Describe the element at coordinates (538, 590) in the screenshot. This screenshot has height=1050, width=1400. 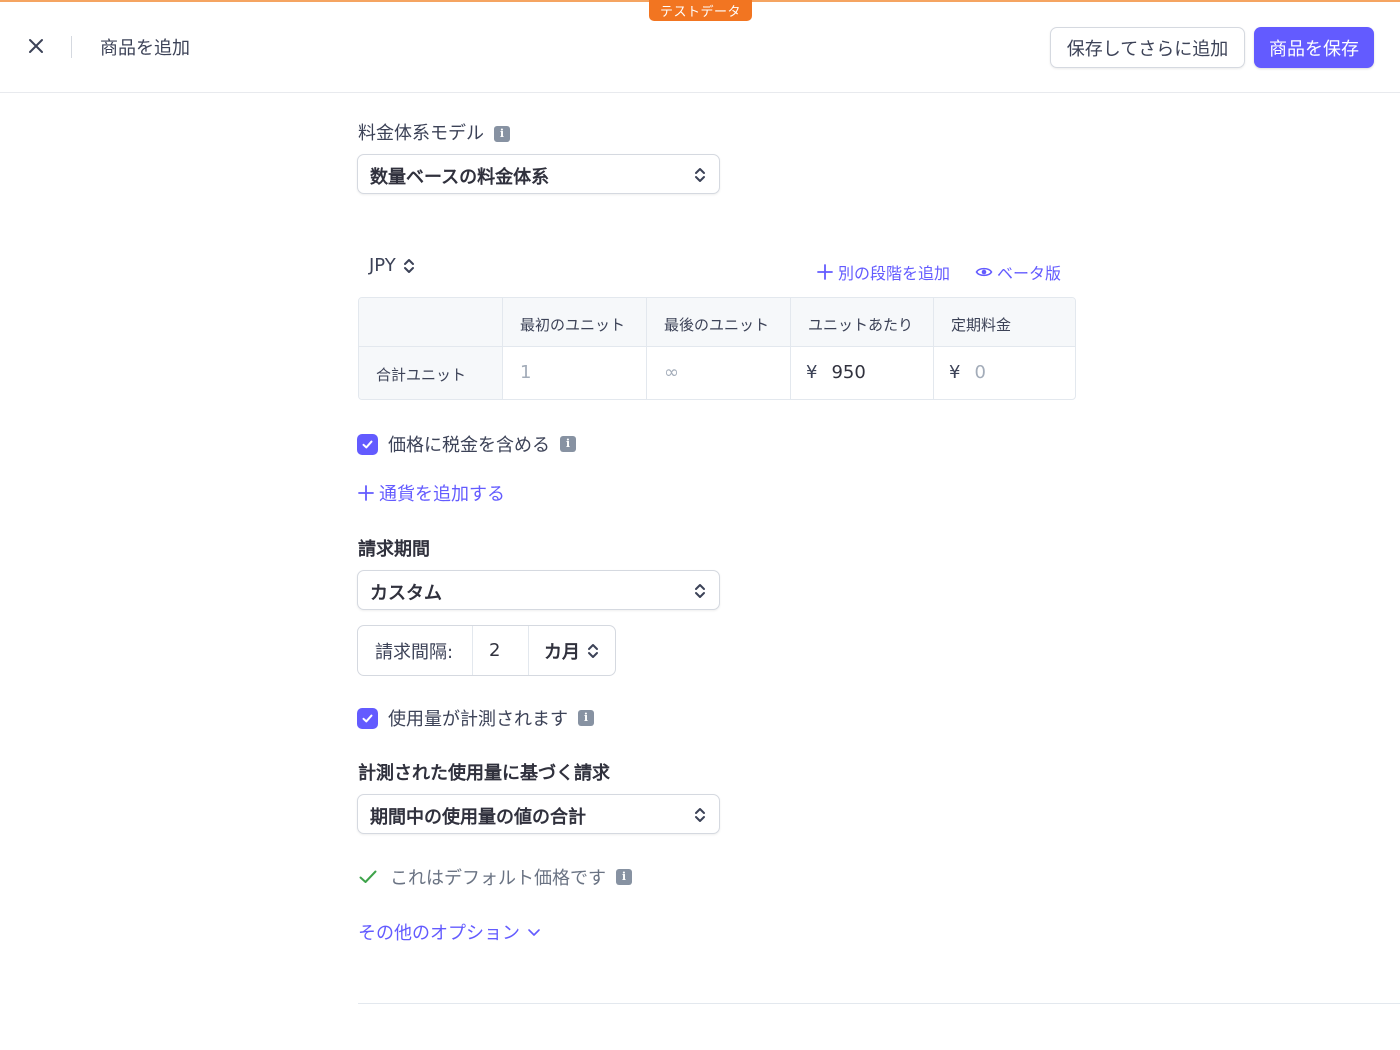
I see `billing-period-select: カスタム` at that location.